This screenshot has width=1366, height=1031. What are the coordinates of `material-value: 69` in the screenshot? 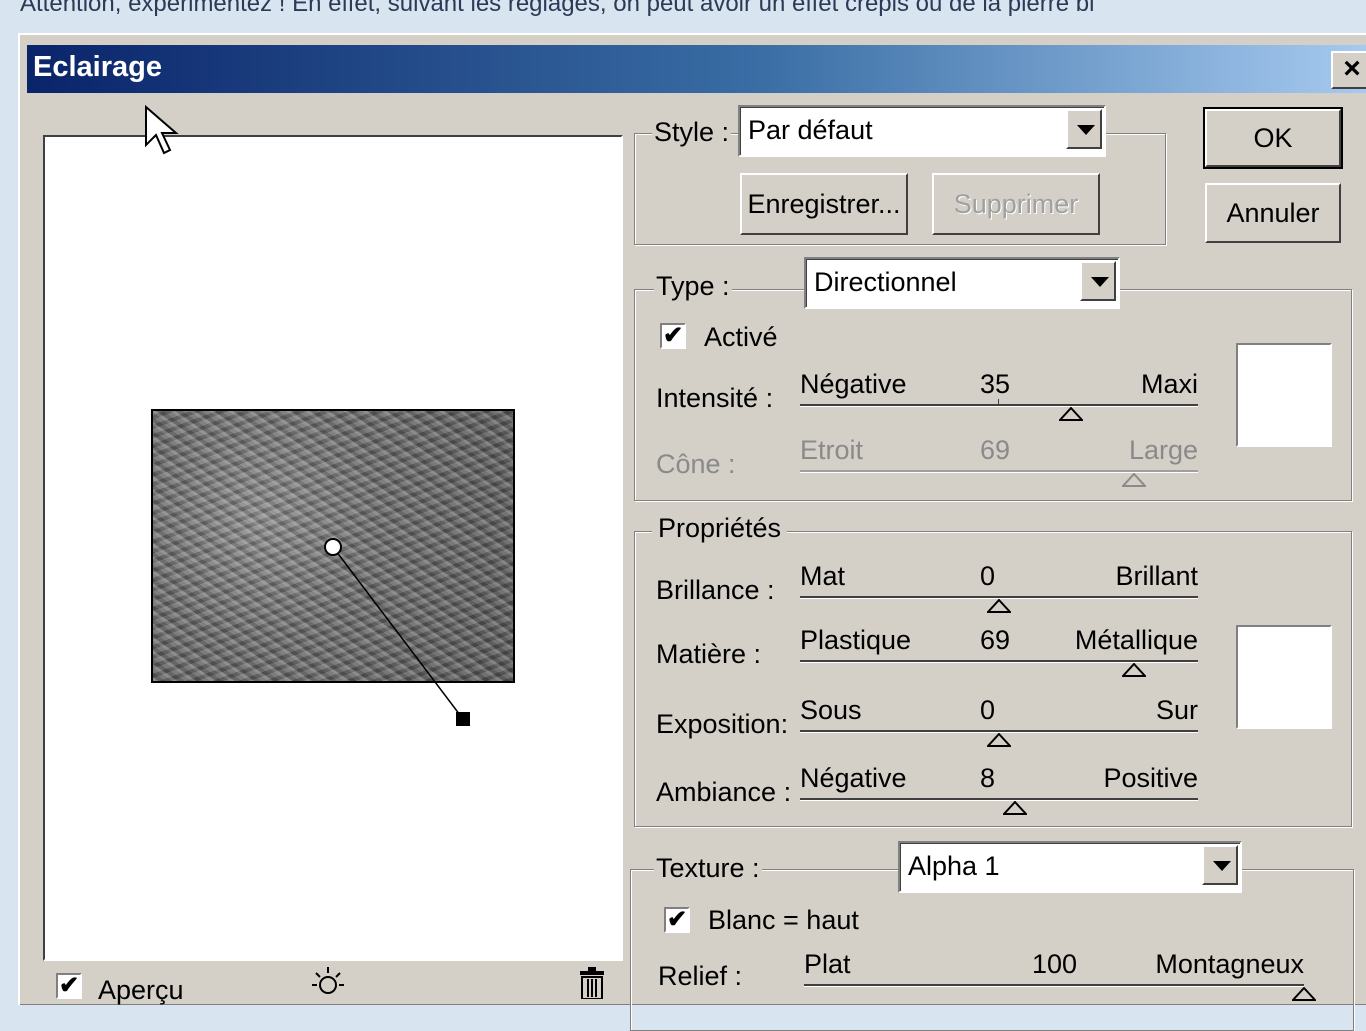 It's located at (995, 640).